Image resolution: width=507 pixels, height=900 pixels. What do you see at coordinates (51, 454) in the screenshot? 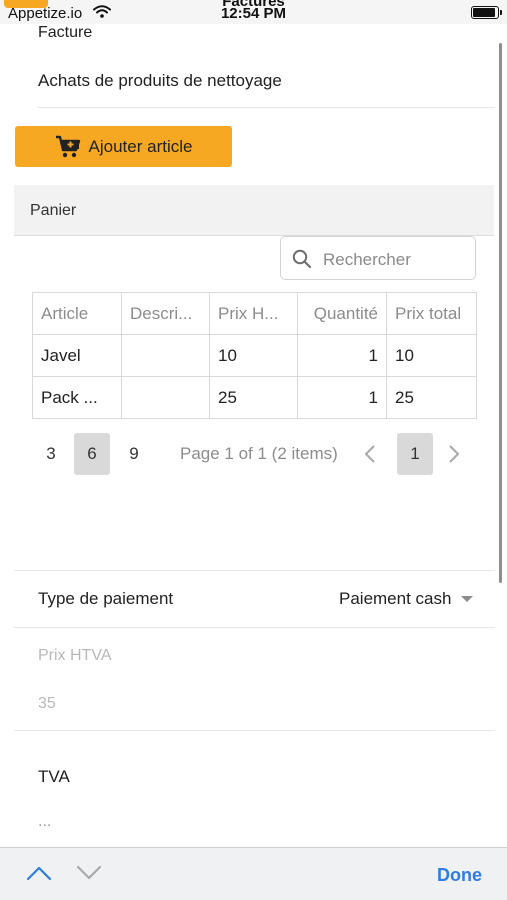
I see `page-size-3: 3` at bounding box center [51, 454].